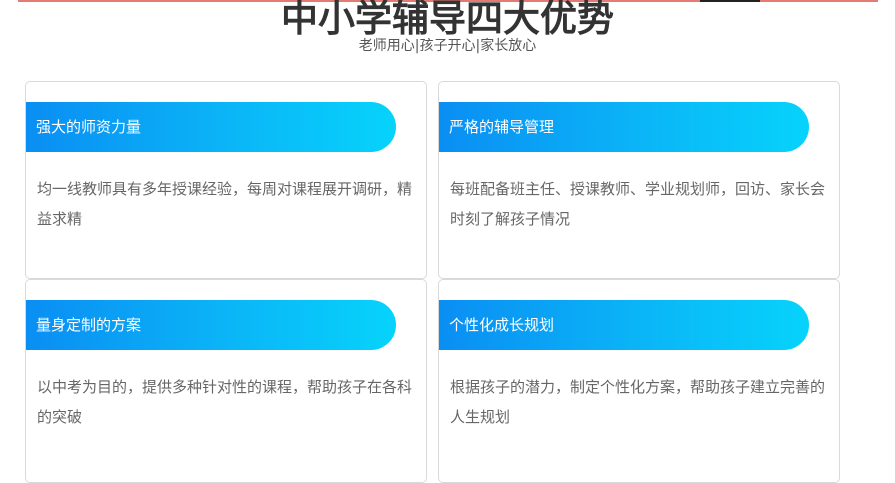 Image resolution: width=895 pixels, height=483 pixels. I want to click on advantage-card-title: 个性化成长规划, so click(624, 325).